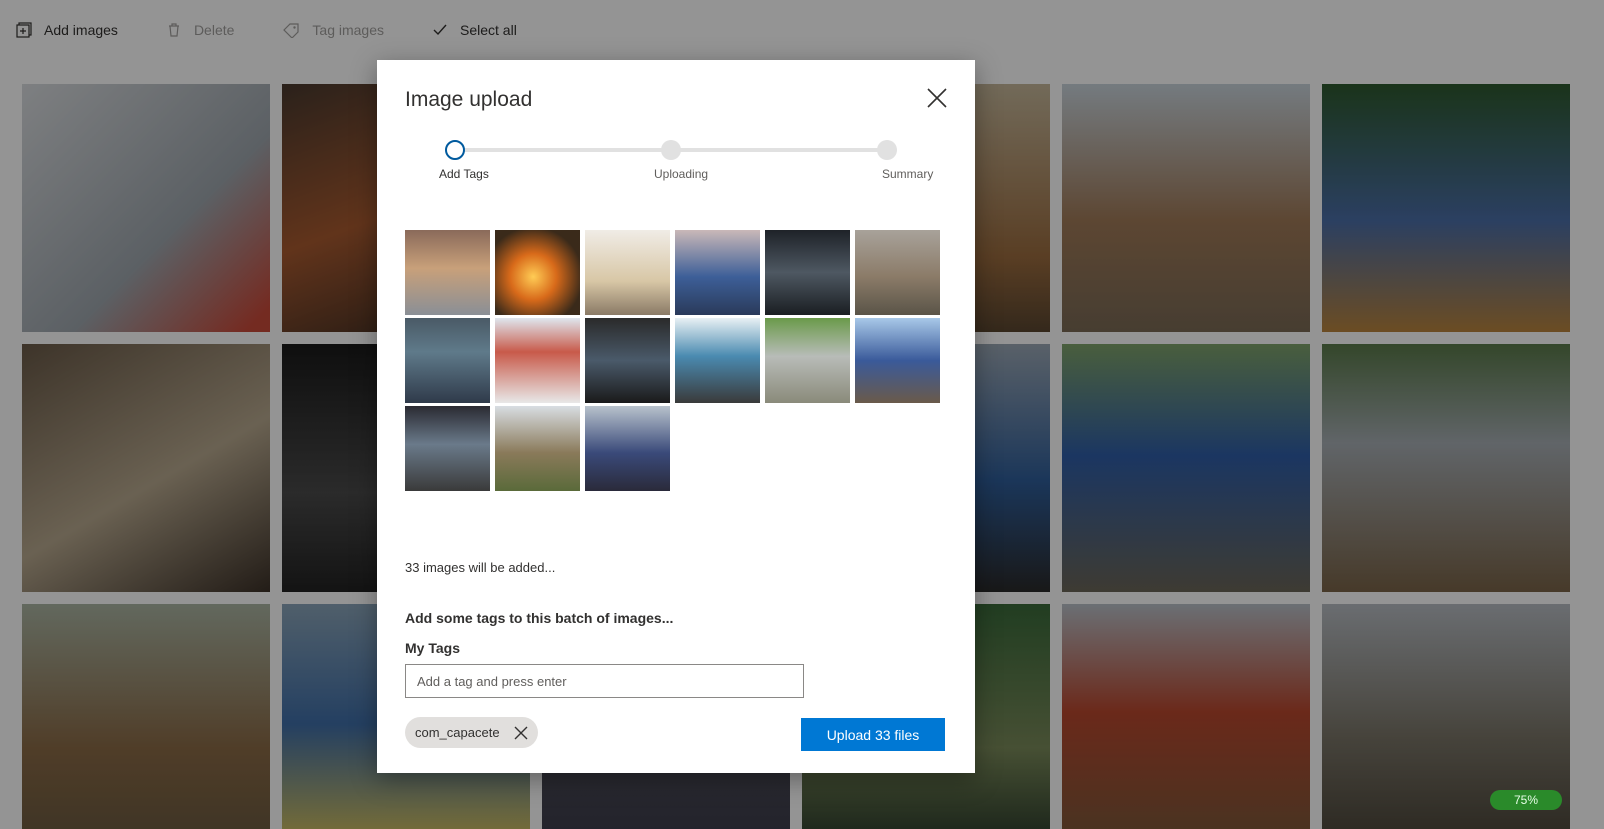 The height and width of the screenshot is (829, 1604). What do you see at coordinates (457, 732) in the screenshot?
I see `tag-chip-label: com_capacete` at bounding box center [457, 732].